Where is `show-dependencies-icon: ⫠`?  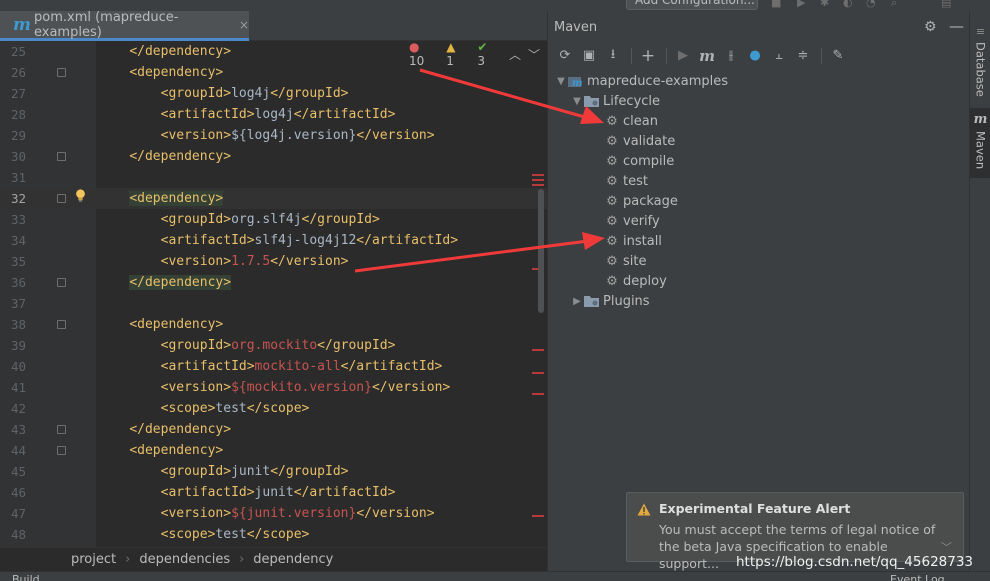 show-dependencies-icon: ⫠ is located at coordinates (779, 56).